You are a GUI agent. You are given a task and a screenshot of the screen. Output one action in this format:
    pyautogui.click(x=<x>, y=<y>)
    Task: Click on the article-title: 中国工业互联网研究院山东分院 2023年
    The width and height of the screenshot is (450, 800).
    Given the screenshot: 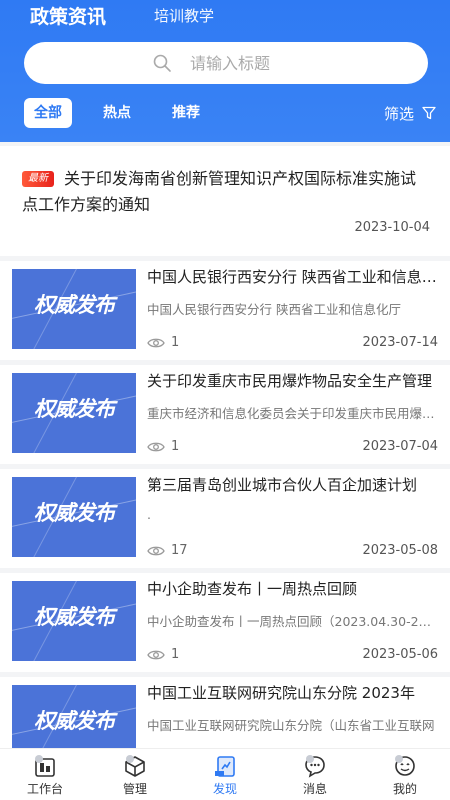 What is the action you would take?
    pyautogui.click(x=281, y=693)
    